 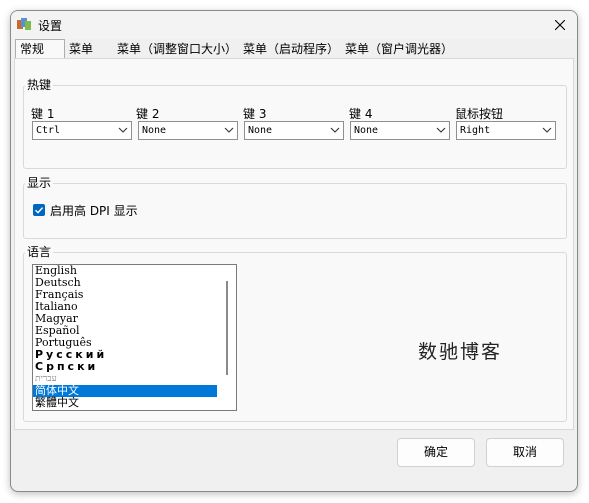 I want to click on key4-select: None, so click(x=400, y=130).